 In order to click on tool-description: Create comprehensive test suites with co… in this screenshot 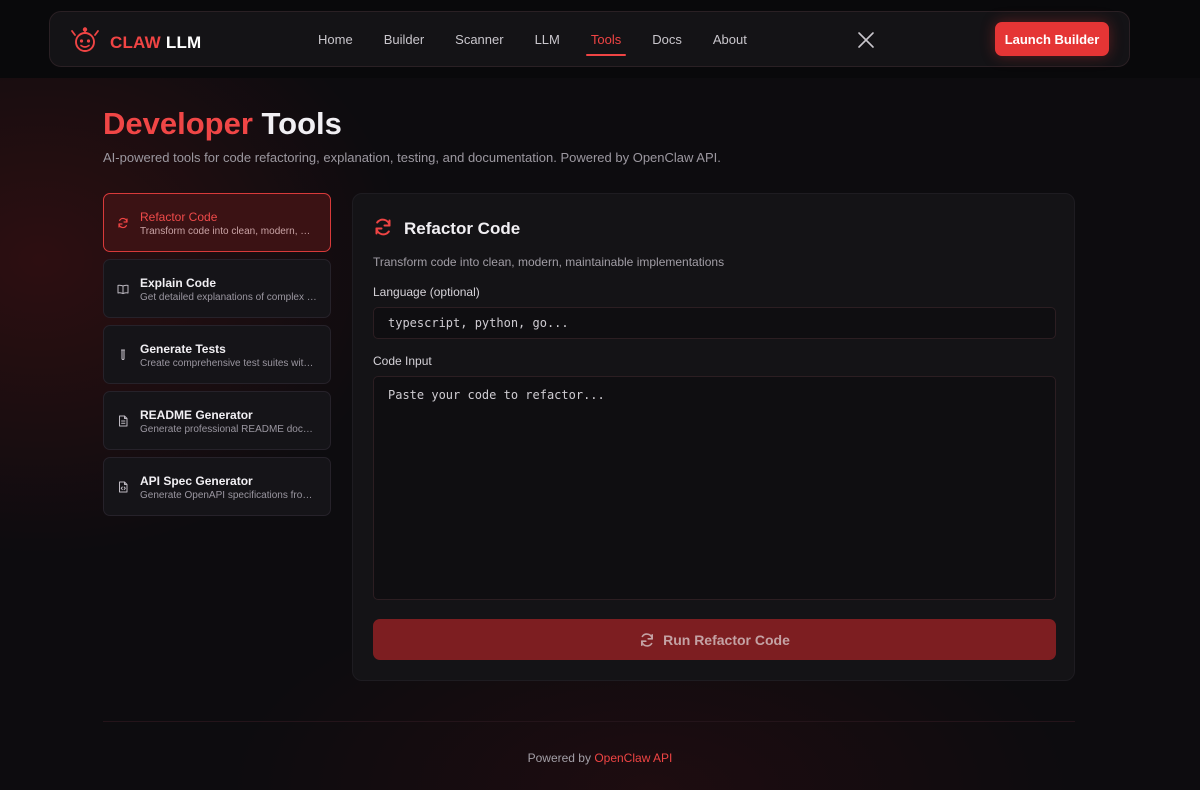, I will do `click(229, 363)`.